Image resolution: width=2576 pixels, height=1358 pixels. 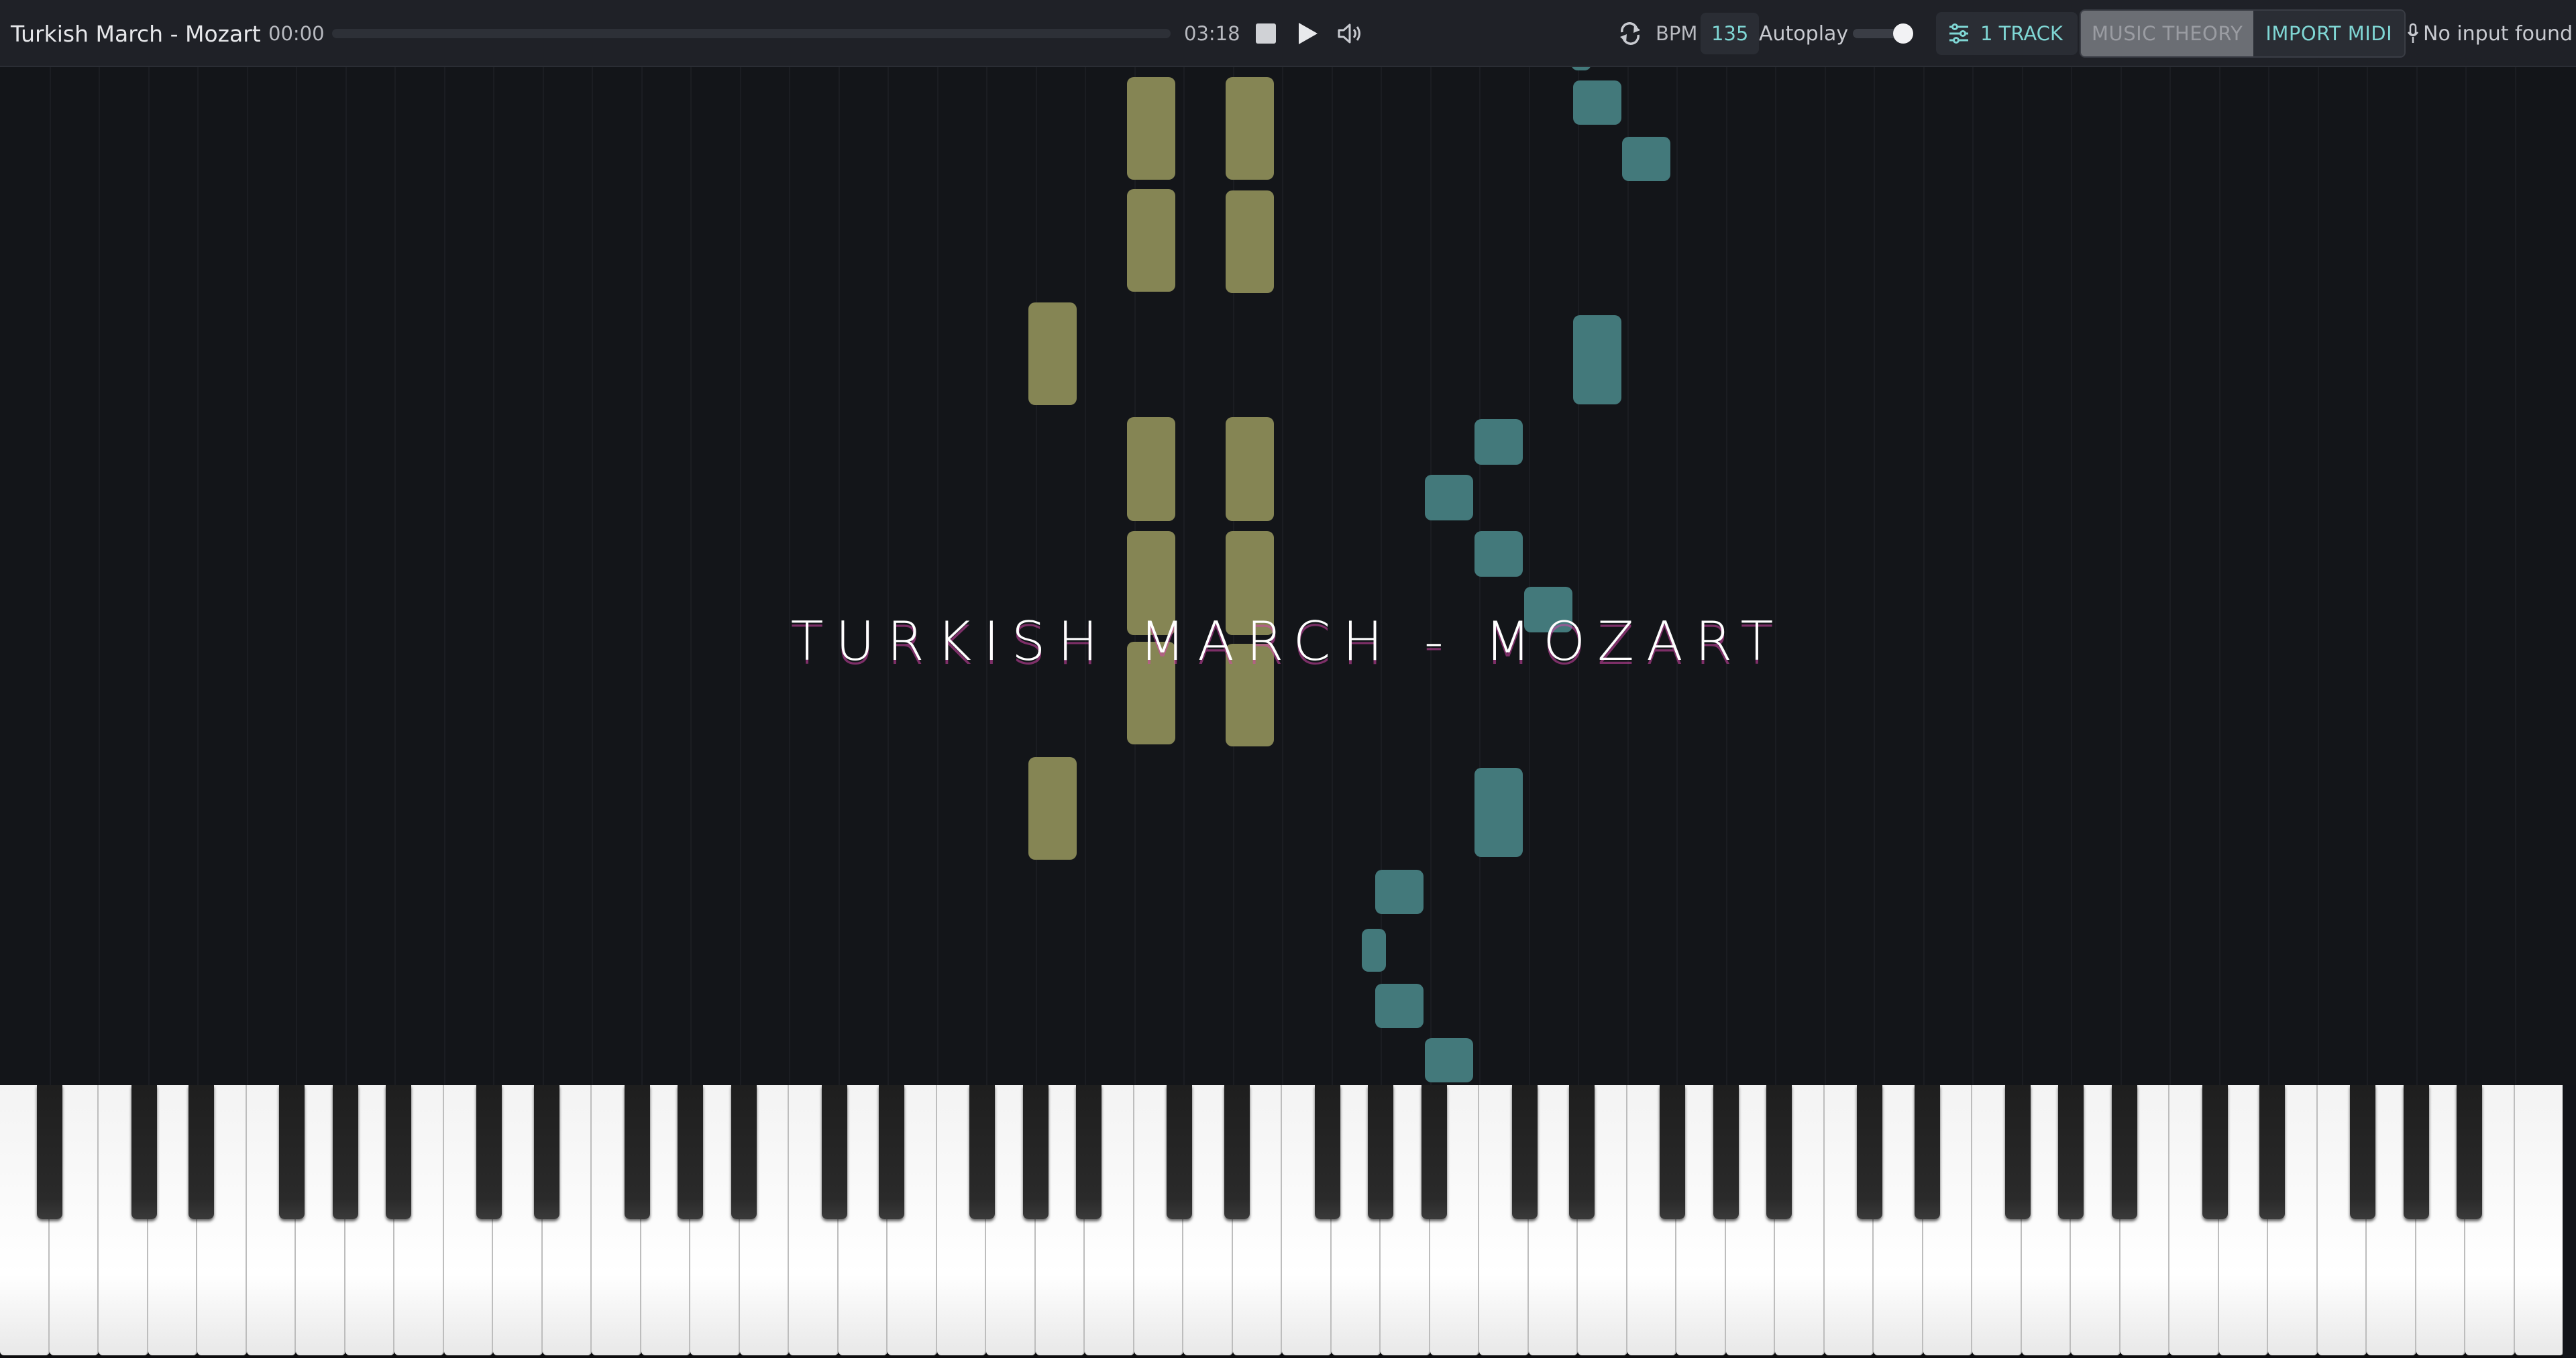 What do you see at coordinates (1903, 33) in the screenshot?
I see `toggle-knob` at bounding box center [1903, 33].